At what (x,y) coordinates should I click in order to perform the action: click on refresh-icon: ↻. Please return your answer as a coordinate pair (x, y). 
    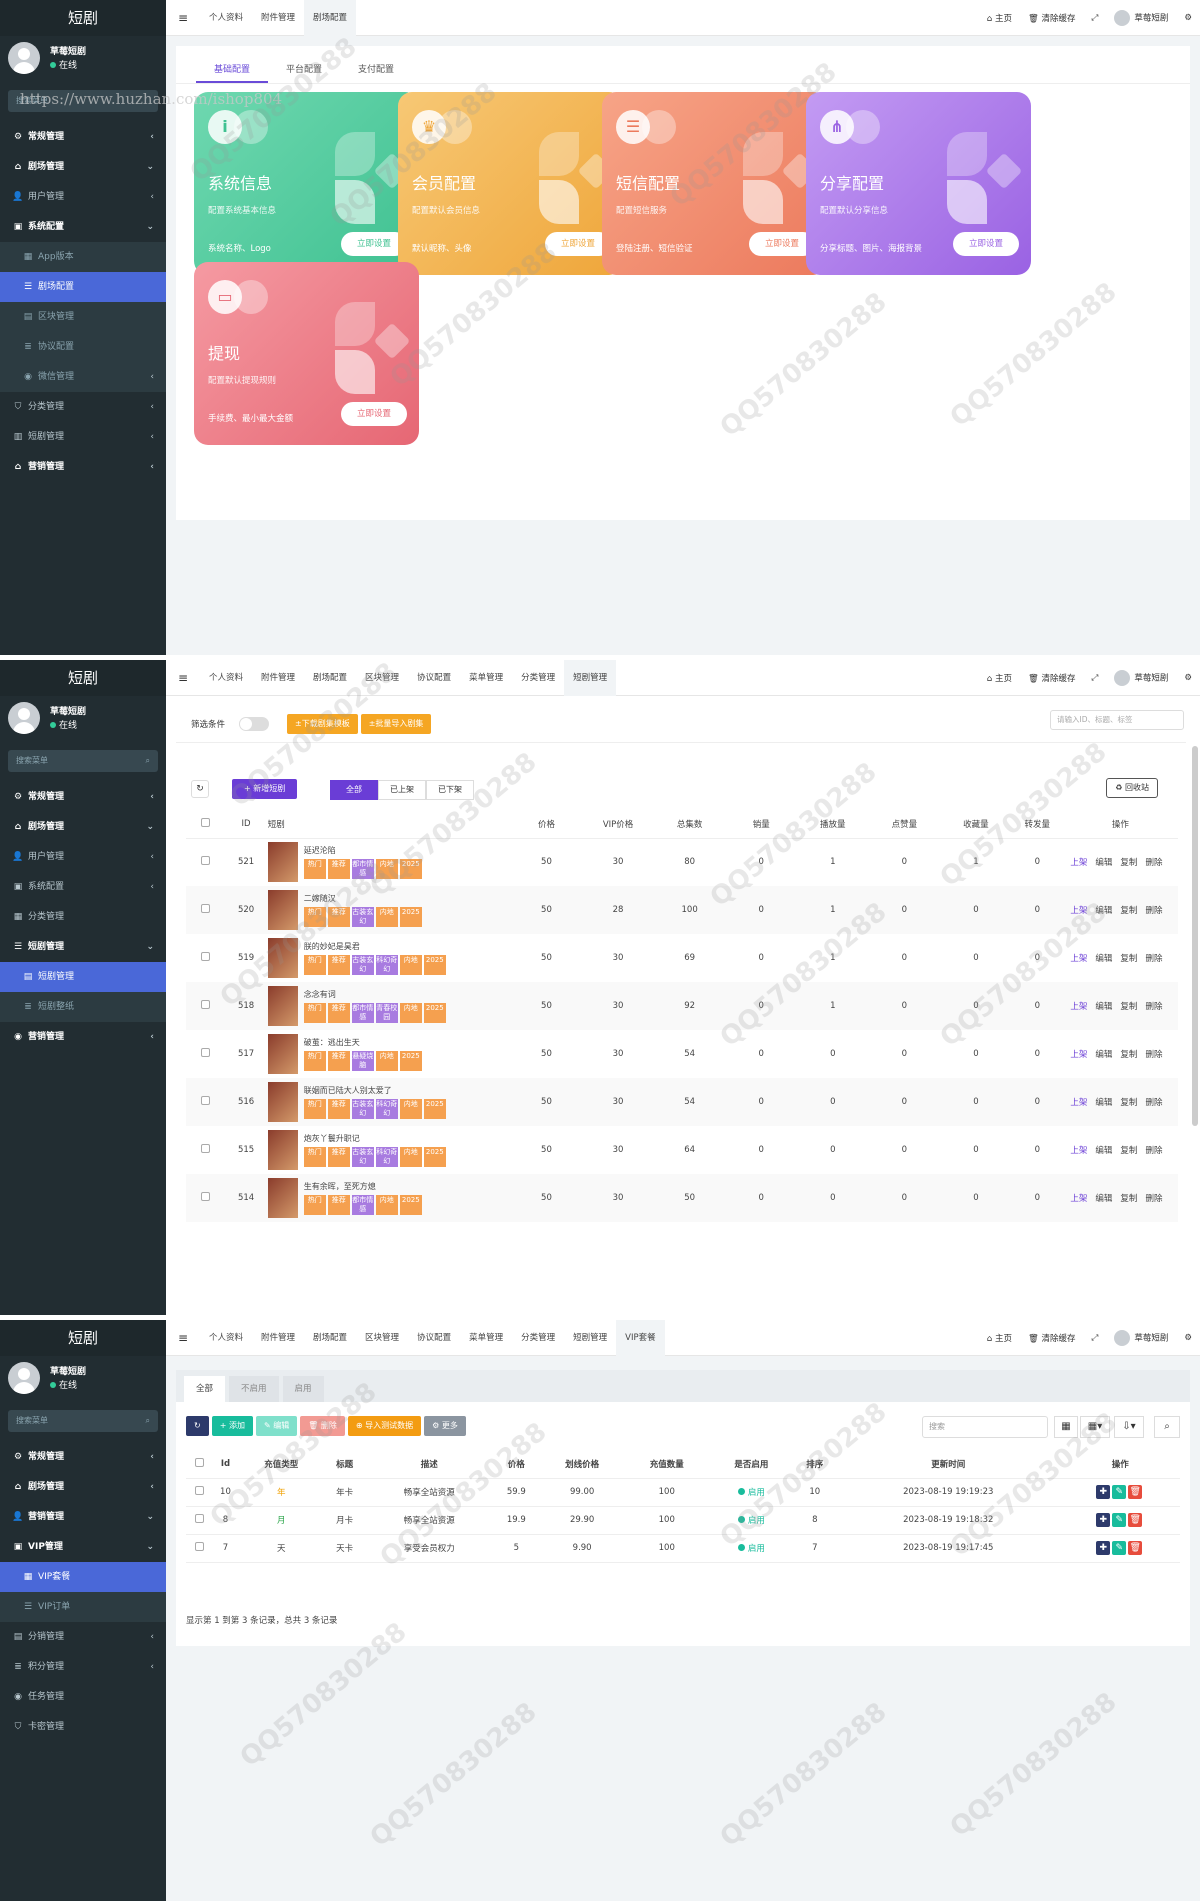
    Looking at the image, I should click on (200, 789).